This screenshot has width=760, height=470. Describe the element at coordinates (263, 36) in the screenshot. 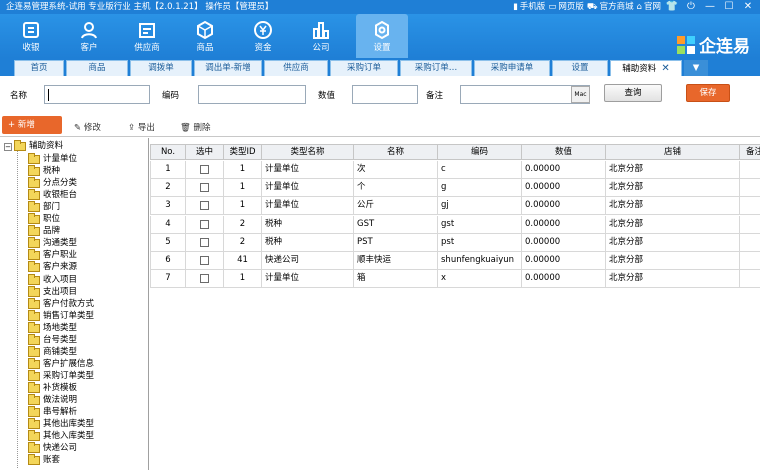

I see `module-money: 资金` at that location.